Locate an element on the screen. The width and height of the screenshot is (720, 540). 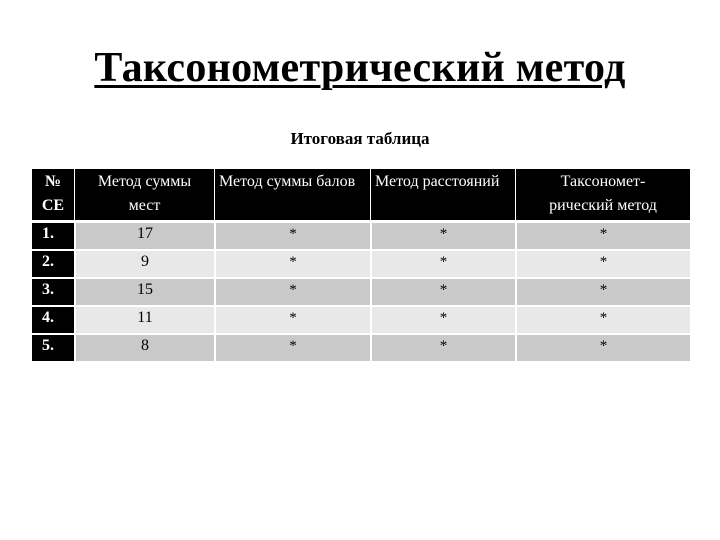
row-number: 3. is located at coordinates (53, 293).